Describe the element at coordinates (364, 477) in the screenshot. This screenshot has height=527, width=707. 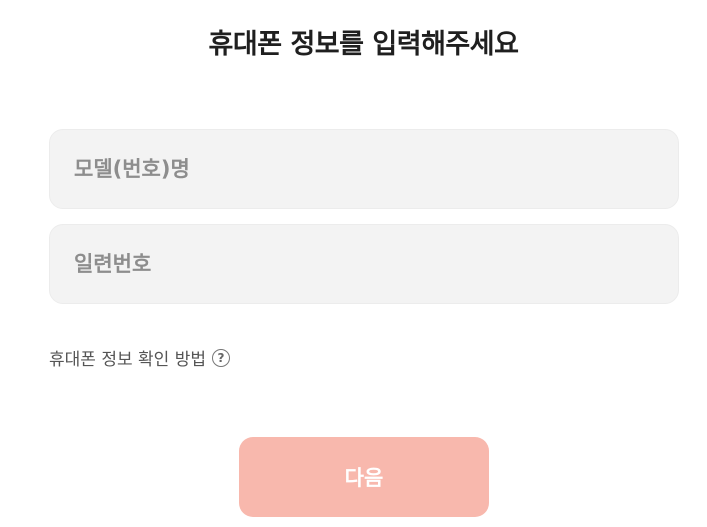
I see `next-button: 다음` at that location.